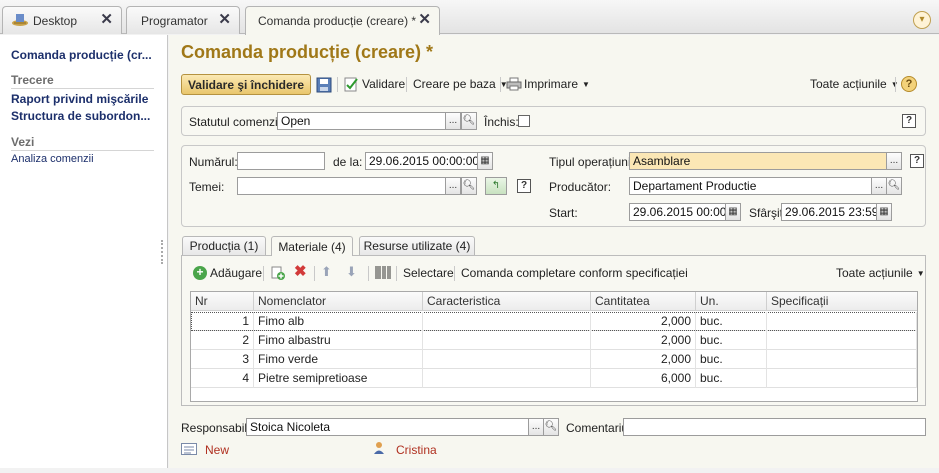 Image resolution: width=939 pixels, height=473 pixels. I want to click on row-nomenclator: Fimo alb, so click(338, 321).